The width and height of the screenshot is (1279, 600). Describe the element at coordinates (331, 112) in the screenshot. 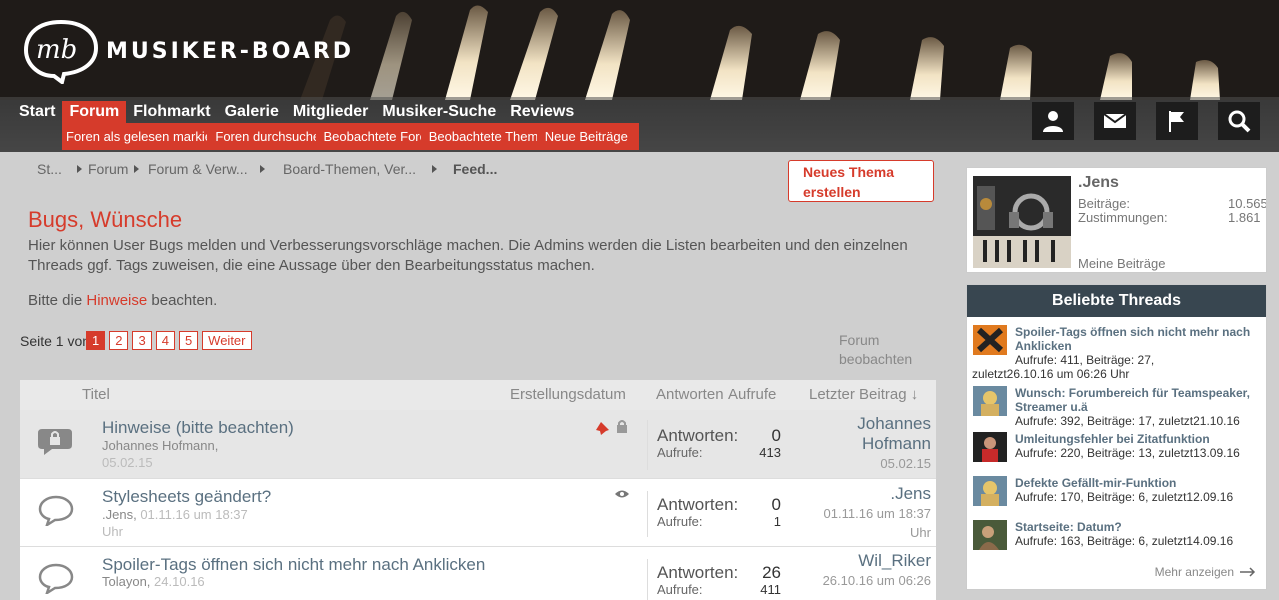

I see `nav-mitglieder: Mitglieder` at that location.